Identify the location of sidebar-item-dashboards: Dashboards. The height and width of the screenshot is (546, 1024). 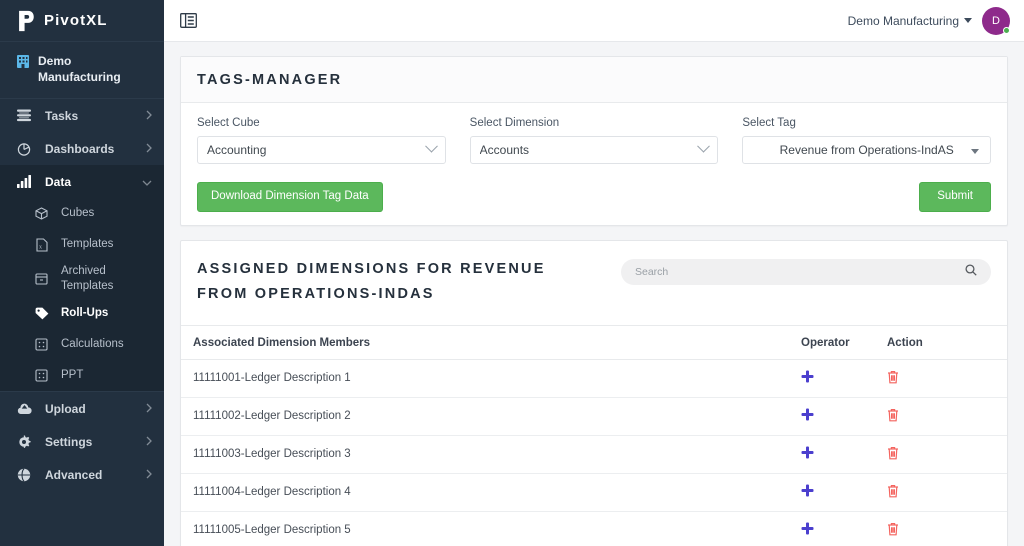
(82, 148).